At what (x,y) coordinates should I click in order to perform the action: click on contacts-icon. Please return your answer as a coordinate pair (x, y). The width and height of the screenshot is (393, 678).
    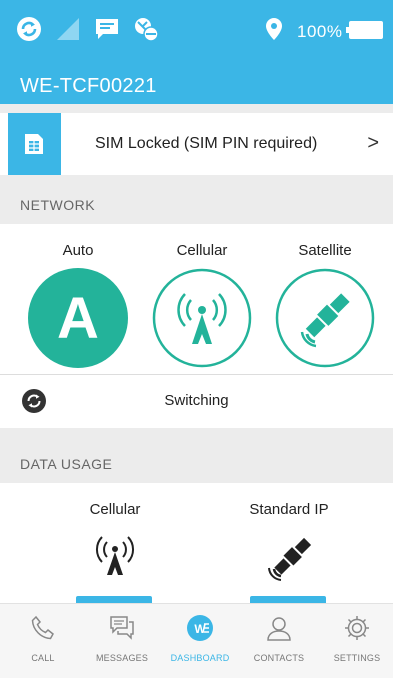
    Looking at the image, I should click on (279, 629).